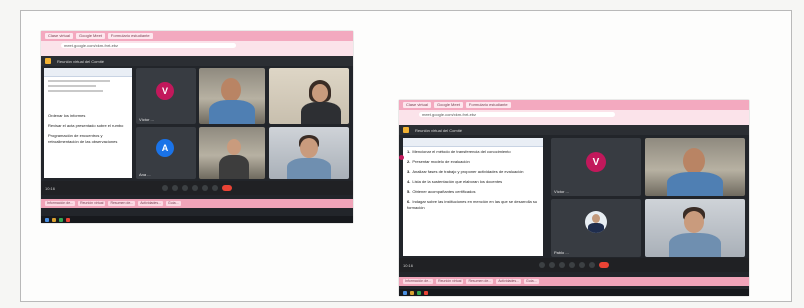 The width and height of the screenshot is (804, 308). I want to click on doc-item: Ordenar los informes, so click(67, 115).